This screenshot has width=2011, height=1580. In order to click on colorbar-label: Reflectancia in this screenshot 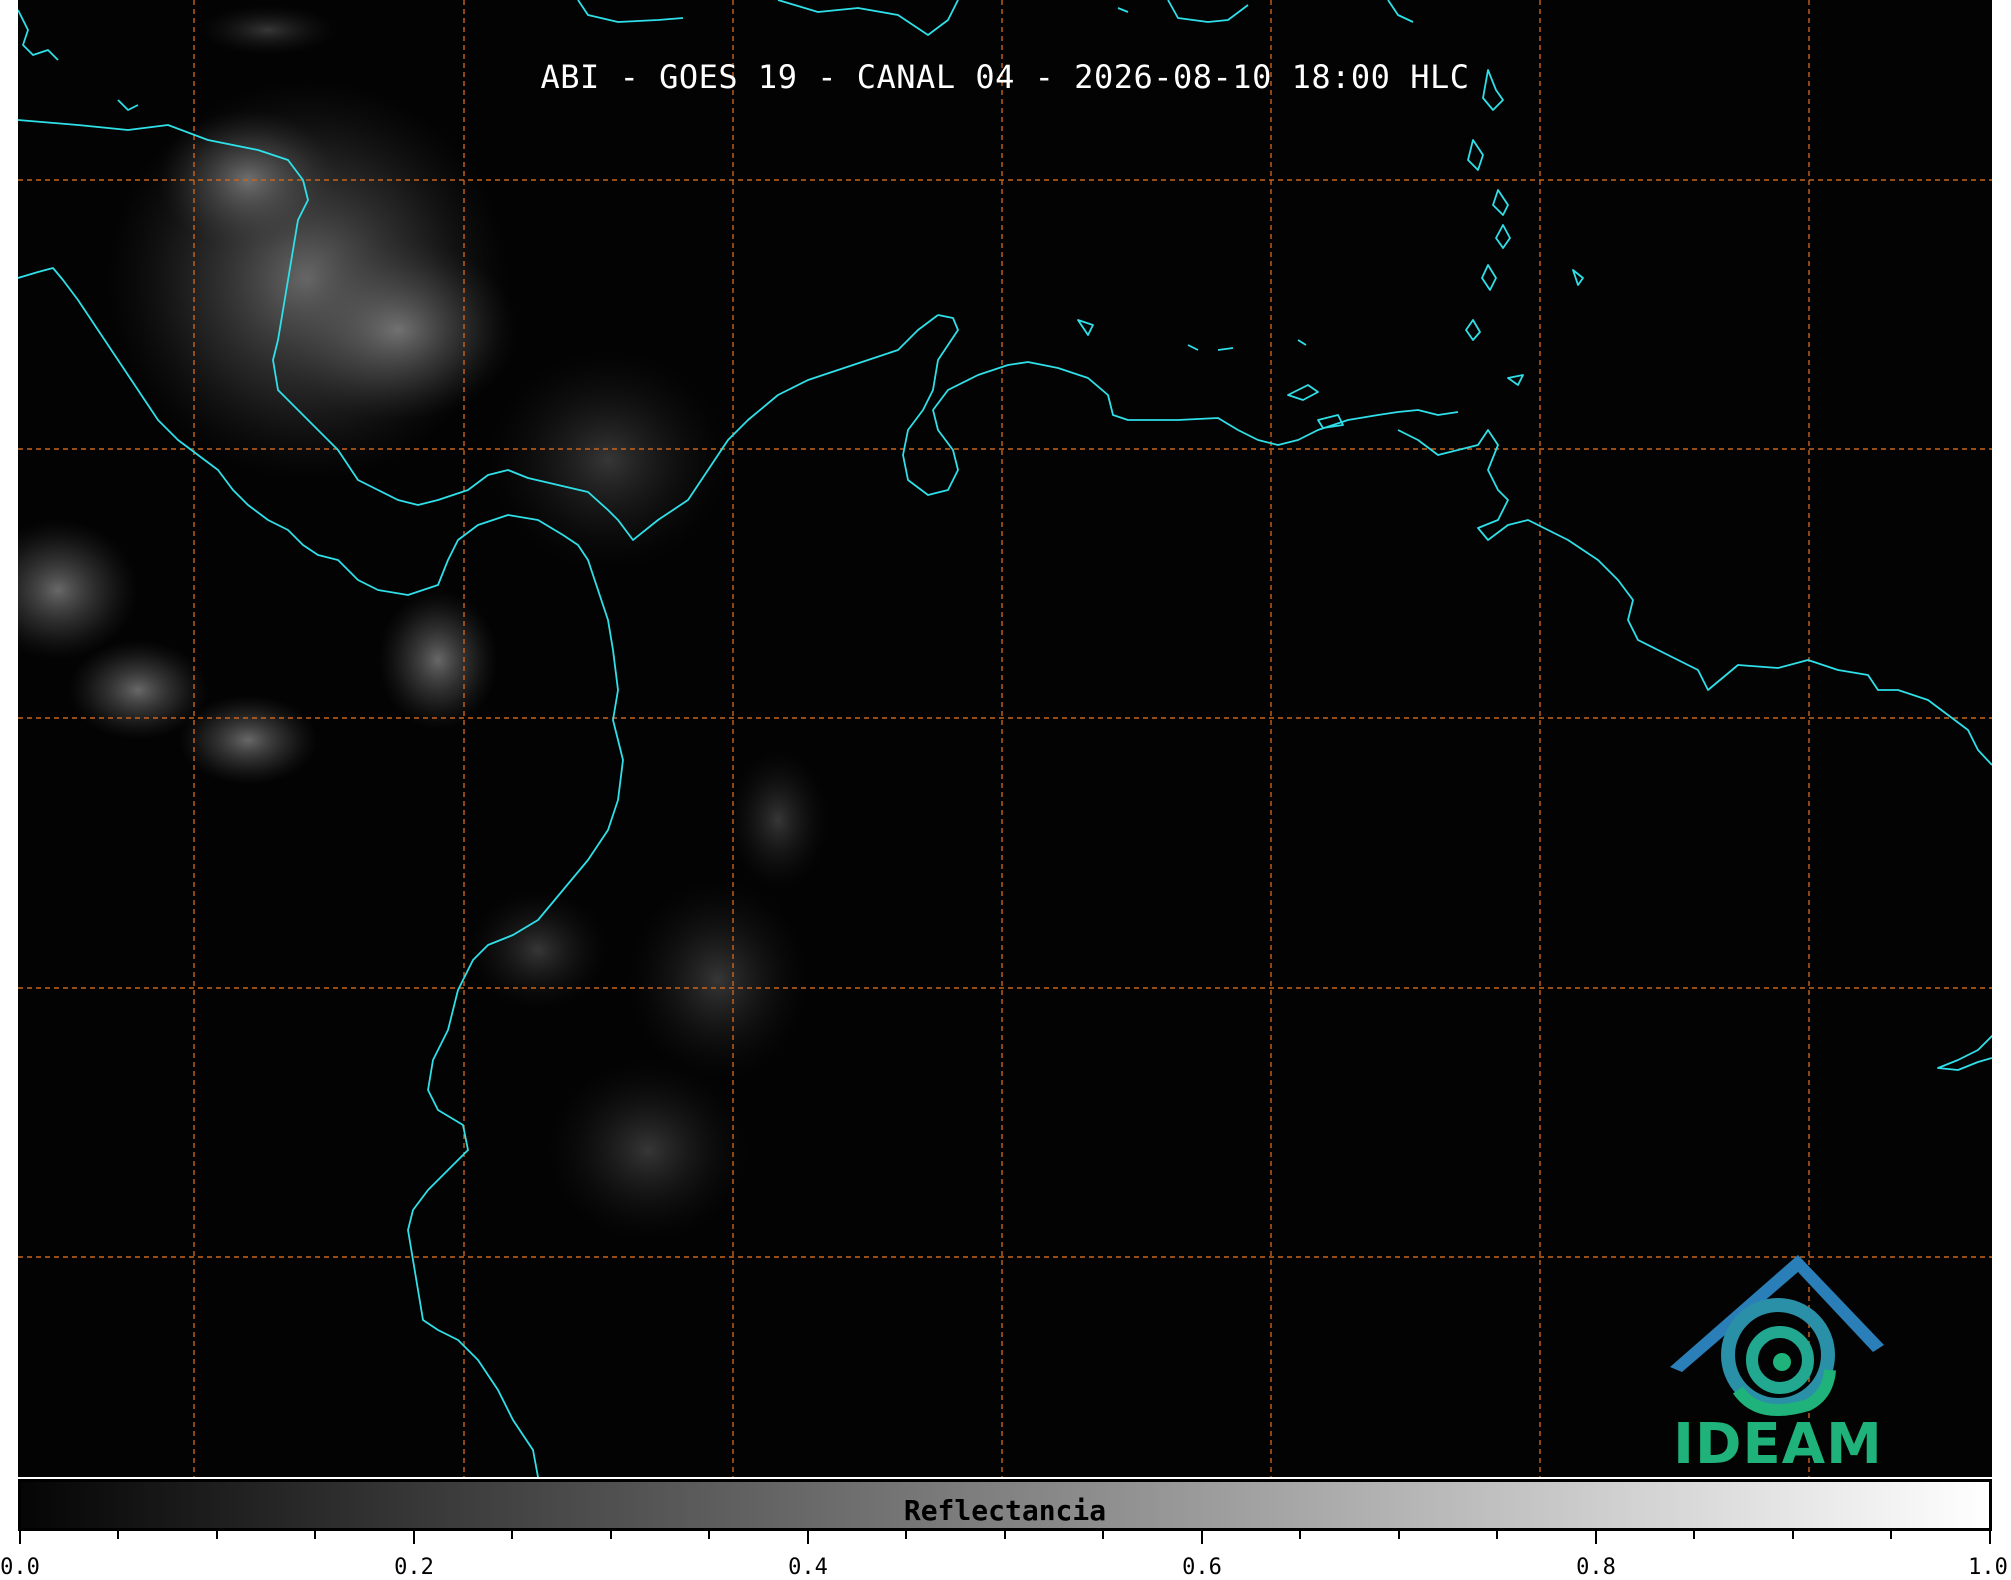, I will do `click(1005, 1510)`.